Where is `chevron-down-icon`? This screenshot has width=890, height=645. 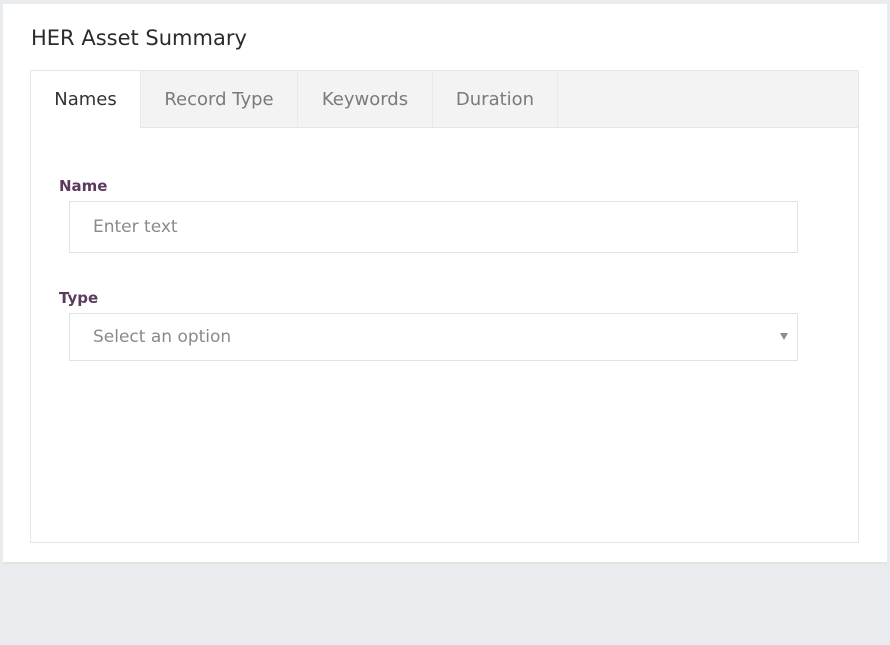 chevron-down-icon is located at coordinates (784, 336).